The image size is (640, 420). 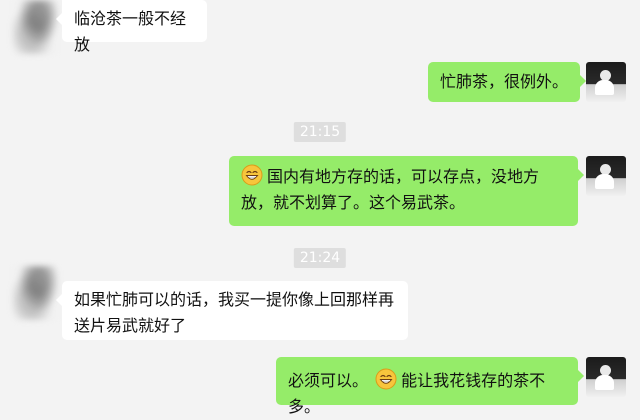 What do you see at coordinates (328, 380) in the screenshot?
I see `message-text: 必须可以。` at bounding box center [328, 380].